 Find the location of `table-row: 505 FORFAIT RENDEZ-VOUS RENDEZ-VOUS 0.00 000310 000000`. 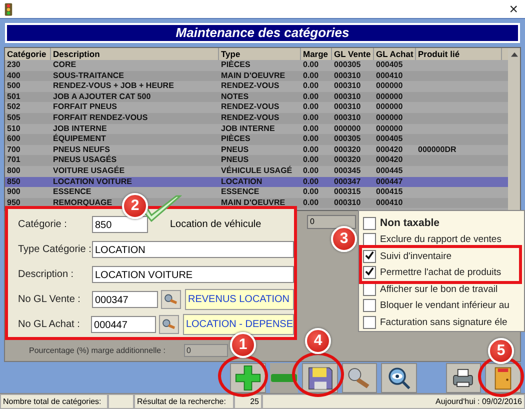

table-row: 505 FORFAIT RENDEZ-VOUS RENDEZ-VOUS 0.00 000310 000000 is located at coordinates (256, 118).